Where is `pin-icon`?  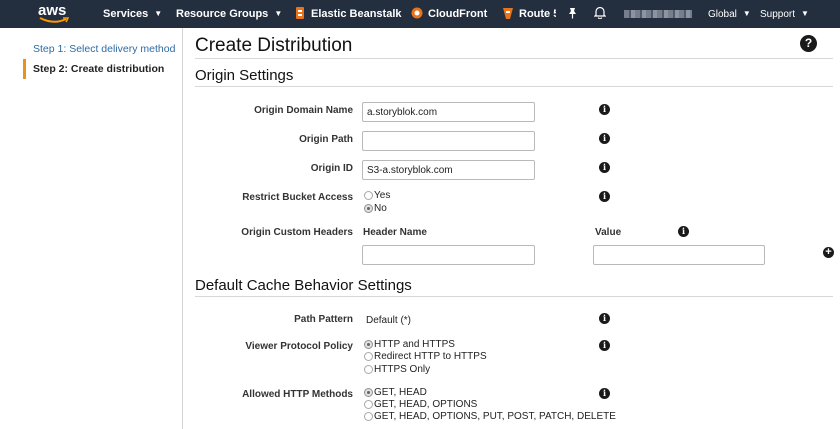 pin-icon is located at coordinates (572, 14).